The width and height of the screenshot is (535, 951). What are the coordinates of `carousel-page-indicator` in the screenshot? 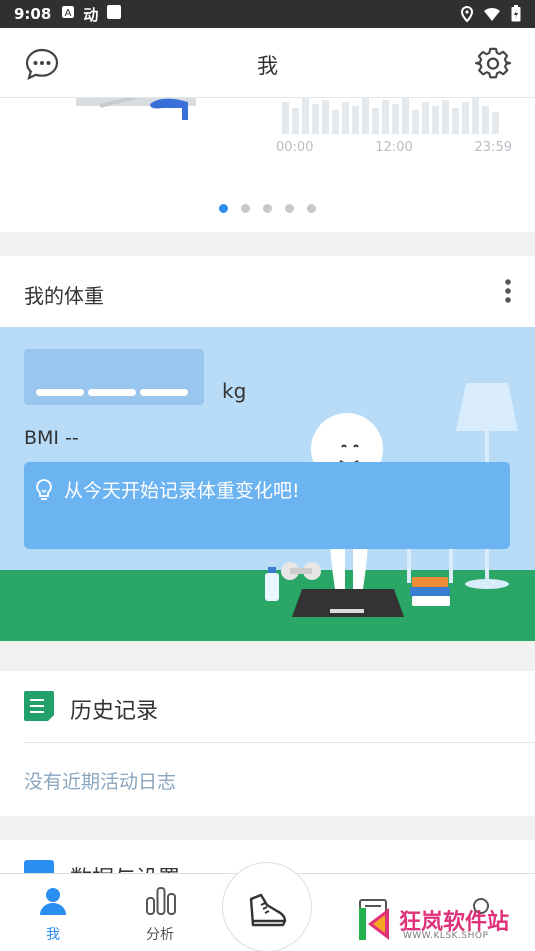 It's located at (267, 208).